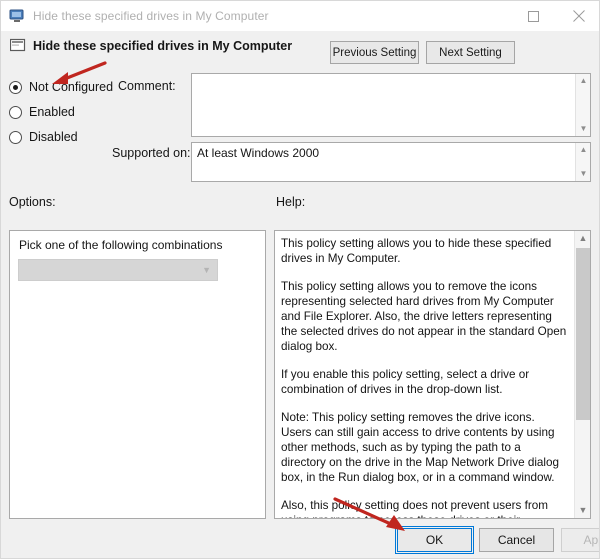 Image resolution: width=600 pixels, height=559 pixels. What do you see at coordinates (121, 245) in the screenshot?
I see `options-prompt-label: Pick one of the following combinations` at bounding box center [121, 245].